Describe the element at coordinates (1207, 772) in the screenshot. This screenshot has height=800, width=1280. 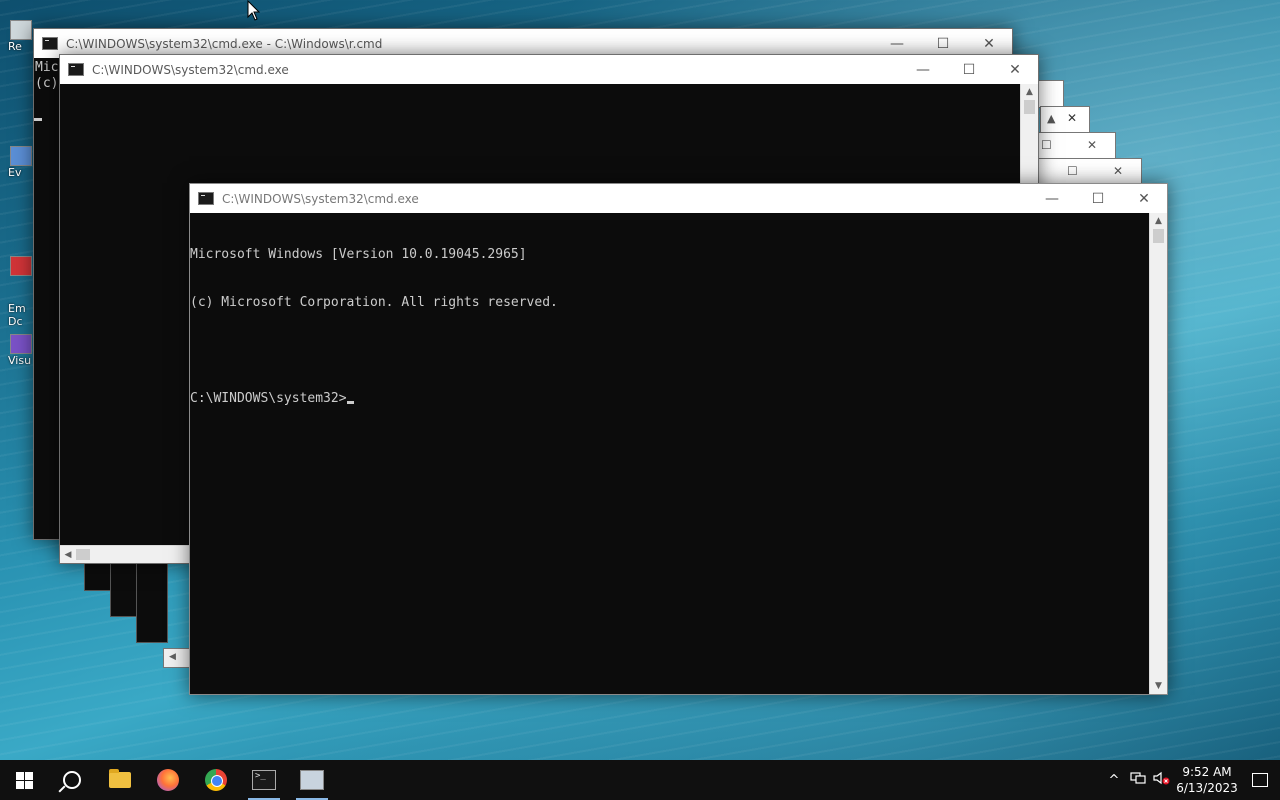
I see `clock-time: 9:52 AM` at that location.